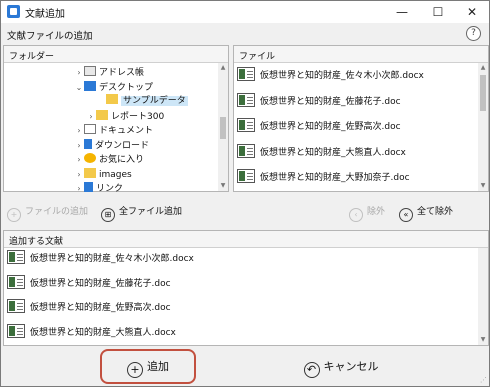 Image resolution: width=490 pixels, height=387 pixels. What do you see at coordinates (108, 215) in the screenshot?
I see `add-all-icon: ⊞` at bounding box center [108, 215].